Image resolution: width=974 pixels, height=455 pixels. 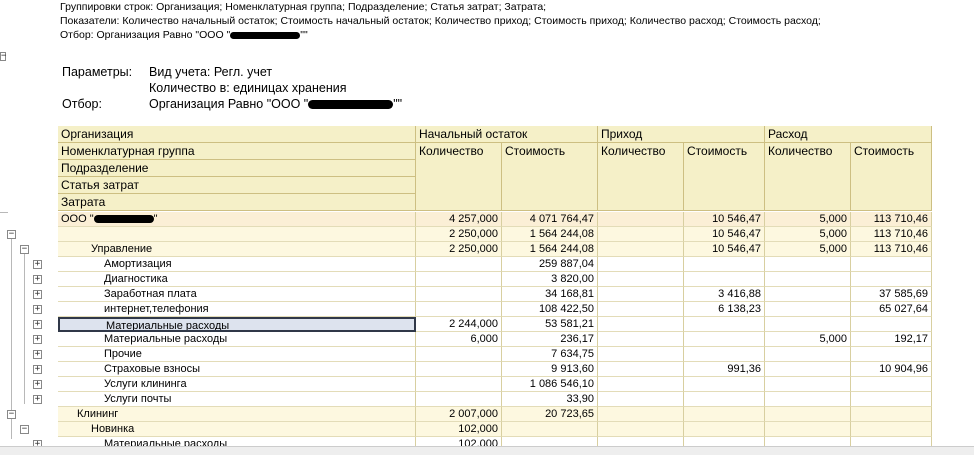 What do you see at coordinates (237, 369) in the screenshot?
I see `cell-name: Страховые взносы` at bounding box center [237, 369].